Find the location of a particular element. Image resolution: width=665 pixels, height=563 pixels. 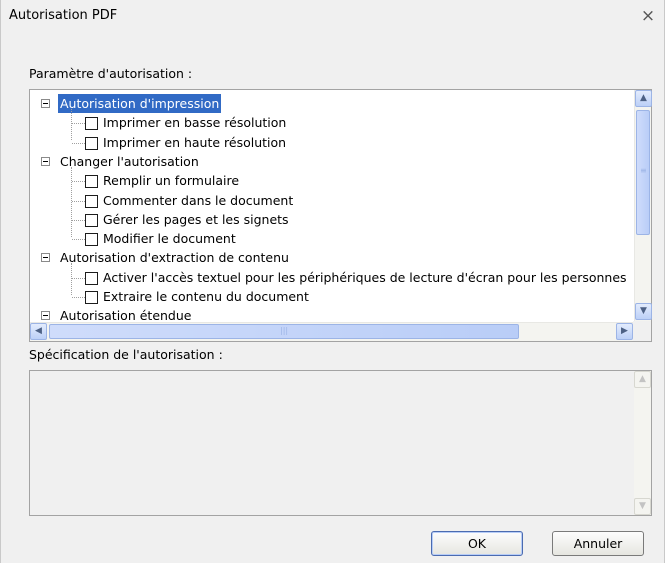

tree-vertical-scrollbar: ▲ ≡ ▼ is located at coordinates (643, 206).